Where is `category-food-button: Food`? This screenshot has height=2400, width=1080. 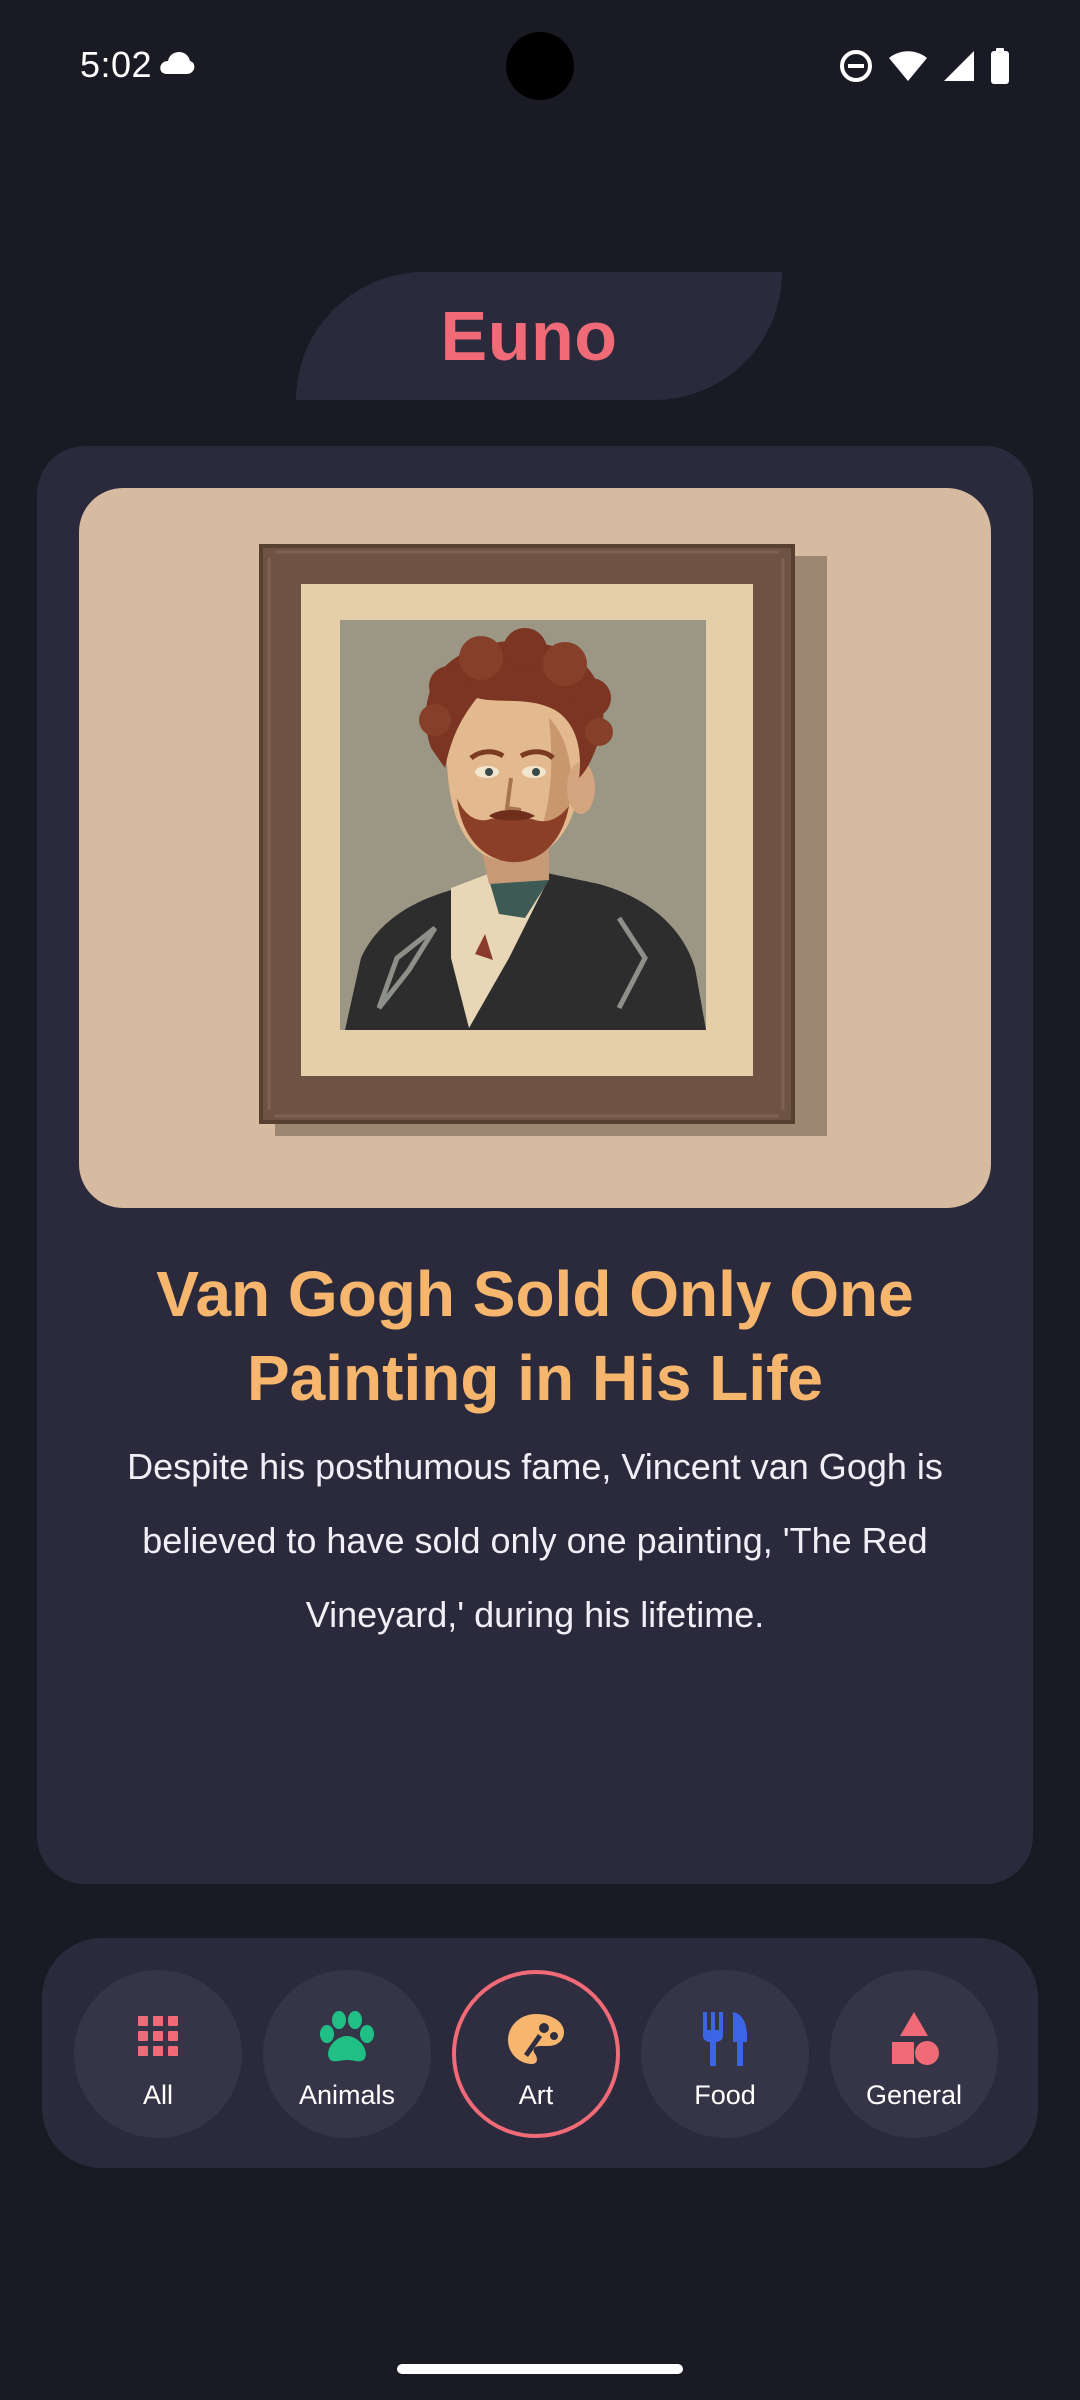 category-food-button: Food is located at coordinates (725, 2054).